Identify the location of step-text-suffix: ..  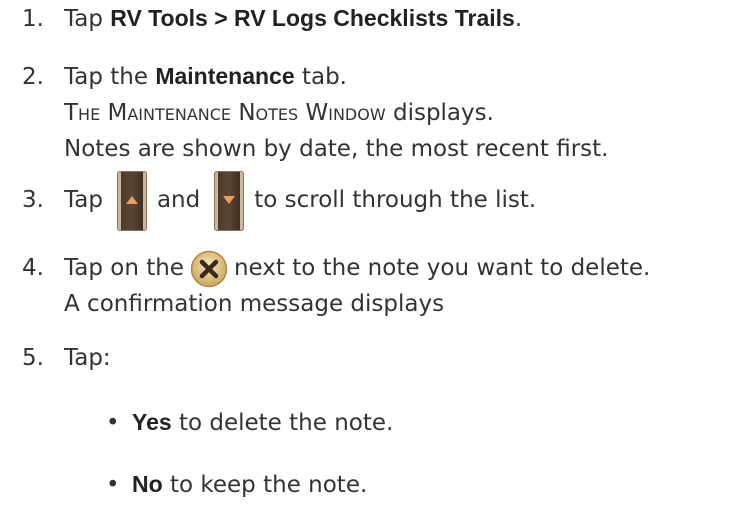
(518, 19).